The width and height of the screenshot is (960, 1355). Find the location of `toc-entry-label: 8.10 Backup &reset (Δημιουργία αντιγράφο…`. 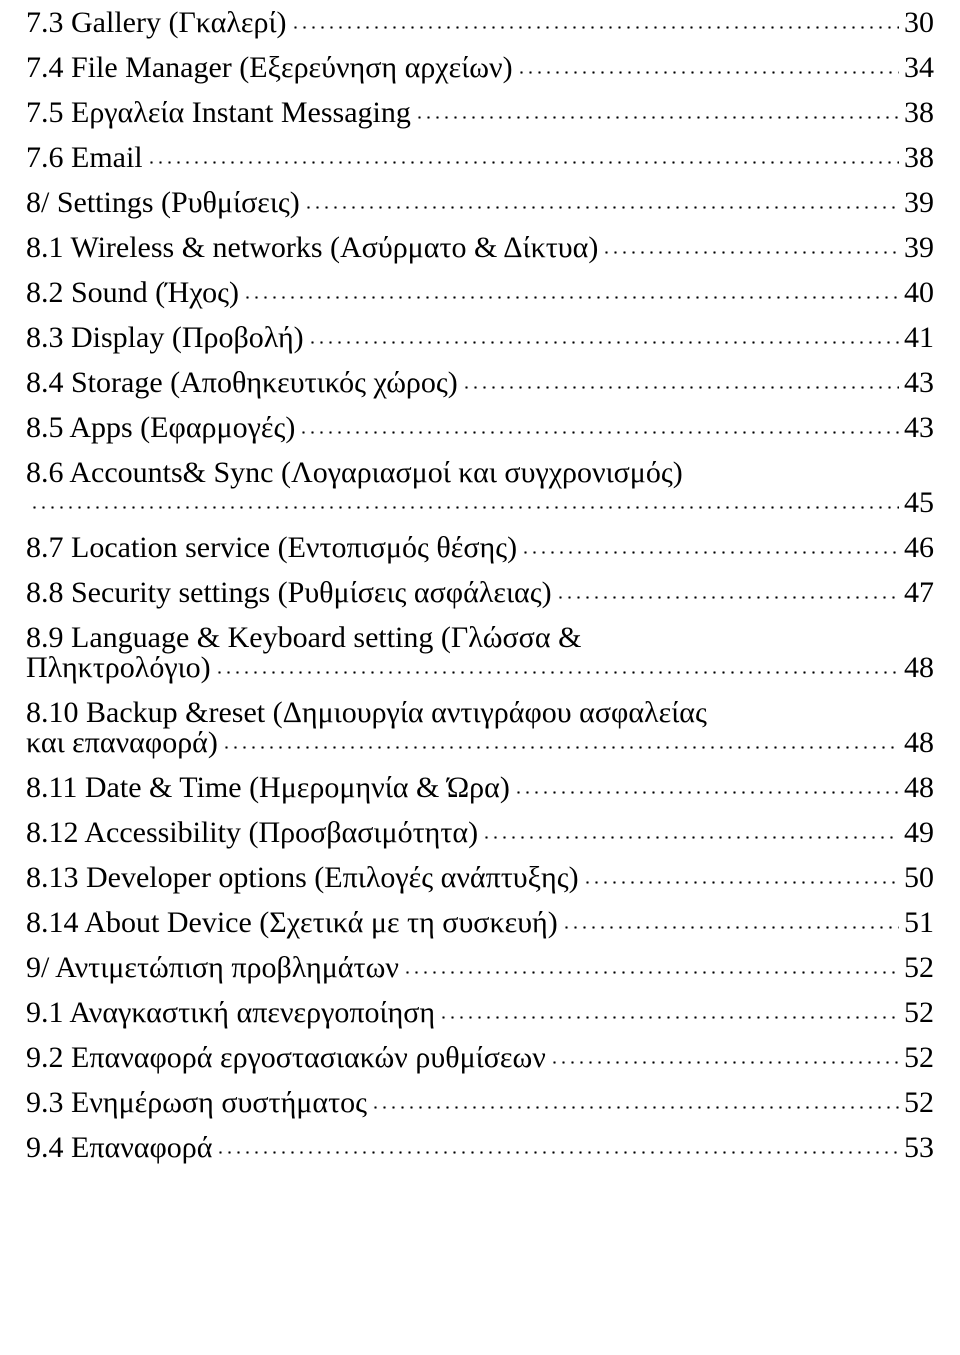

toc-entry-label: 8.10 Backup &reset (Δημιουργία αντιγράφο… is located at coordinates (366, 712).